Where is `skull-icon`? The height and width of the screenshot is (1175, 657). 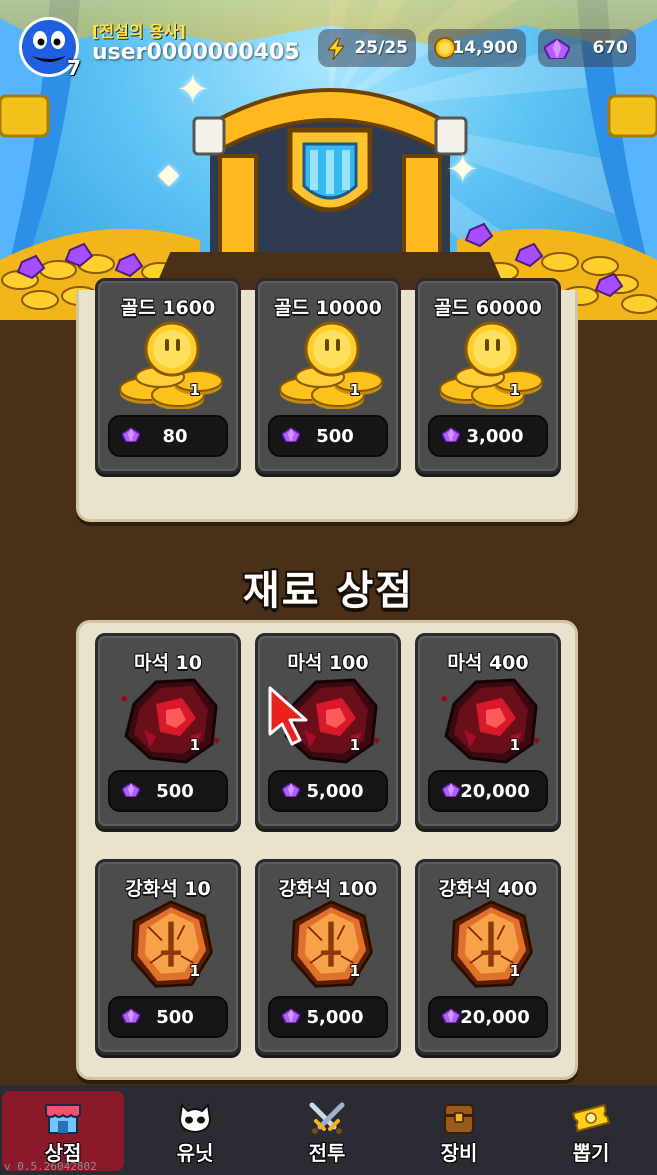
skull-icon is located at coordinates (195, 1118).